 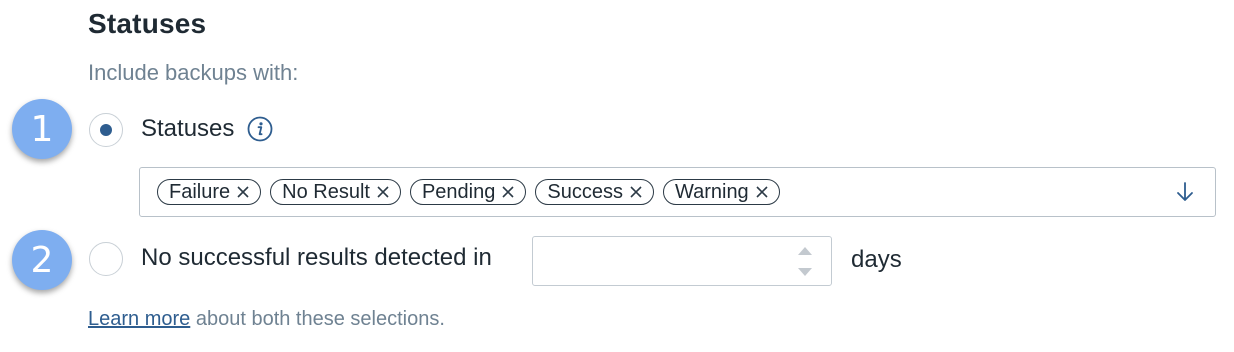 What do you see at coordinates (316, 257) in the screenshot?
I see `no-success-option-label: No successful results detected in` at bounding box center [316, 257].